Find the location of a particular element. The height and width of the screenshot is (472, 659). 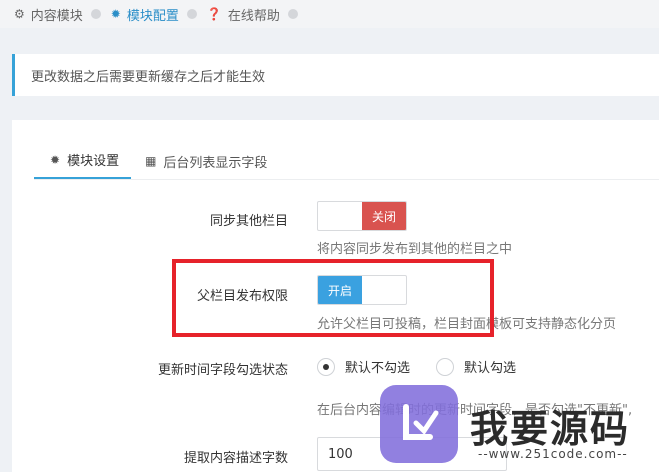

cache-note: 更改数据之后需要更新缓存之后才能生效 is located at coordinates (335, 75).